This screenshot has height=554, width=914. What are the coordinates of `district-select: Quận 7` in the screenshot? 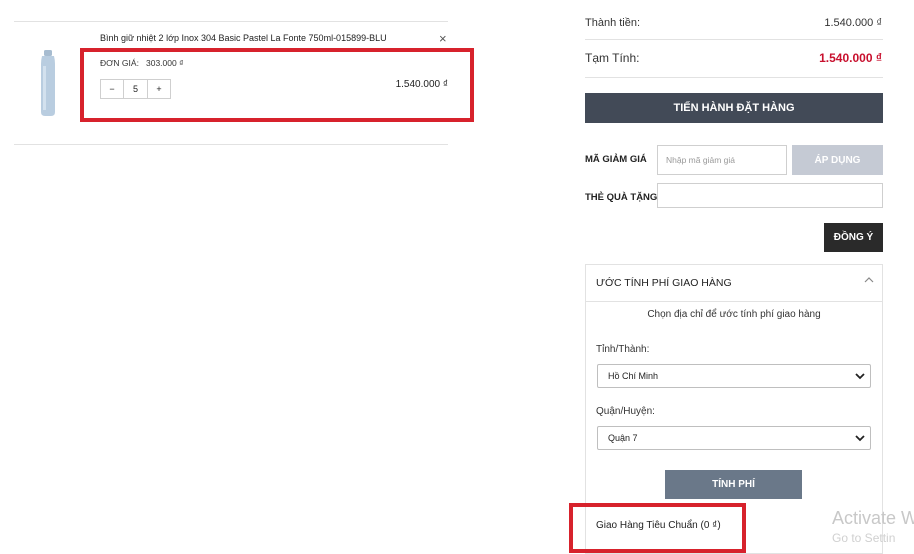 It's located at (734, 438).